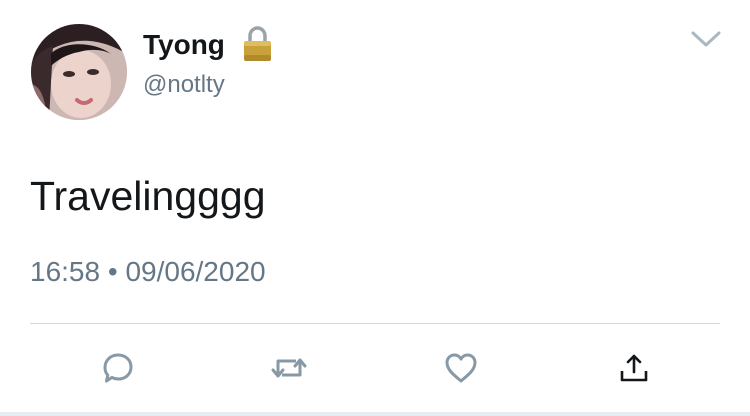  Describe the element at coordinates (148, 196) in the screenshot. I see `tweet-text: Travelingggg` at that location.